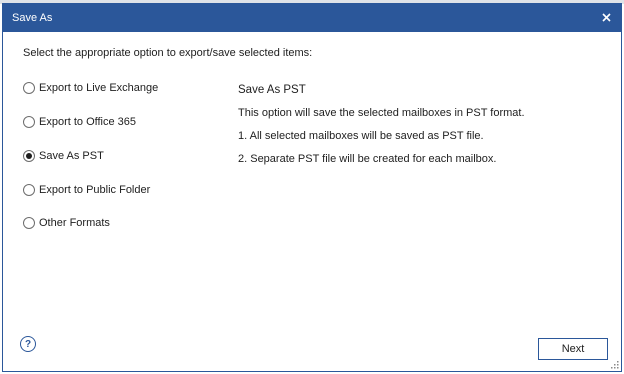 This screenshot has height=374, width=624. Describe the element at coordinates (29, 223) in the screenshot. I see `radio-other-formats` at that location.